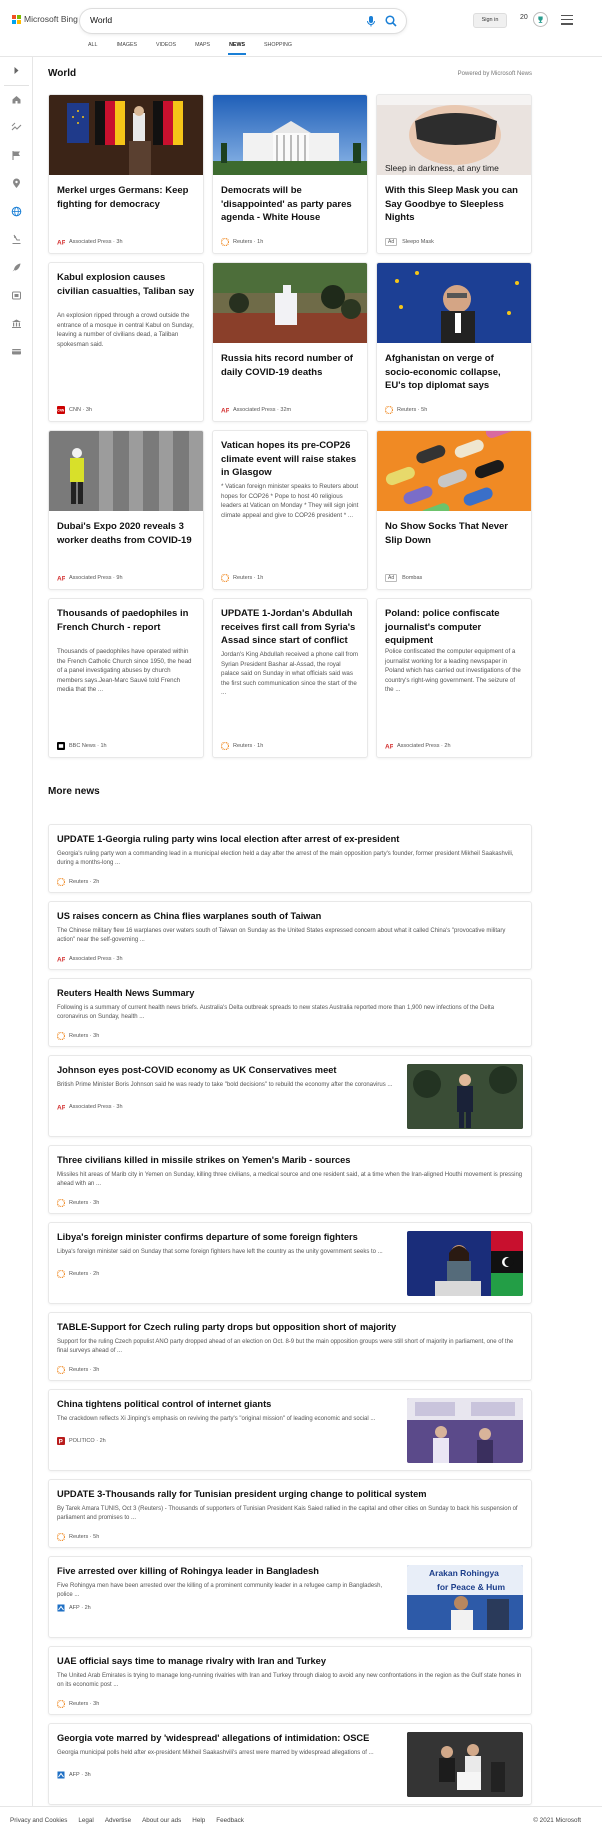  Describe the element at coordinates (16, 155) in the screenshot. I see `flag-icon` at that location.